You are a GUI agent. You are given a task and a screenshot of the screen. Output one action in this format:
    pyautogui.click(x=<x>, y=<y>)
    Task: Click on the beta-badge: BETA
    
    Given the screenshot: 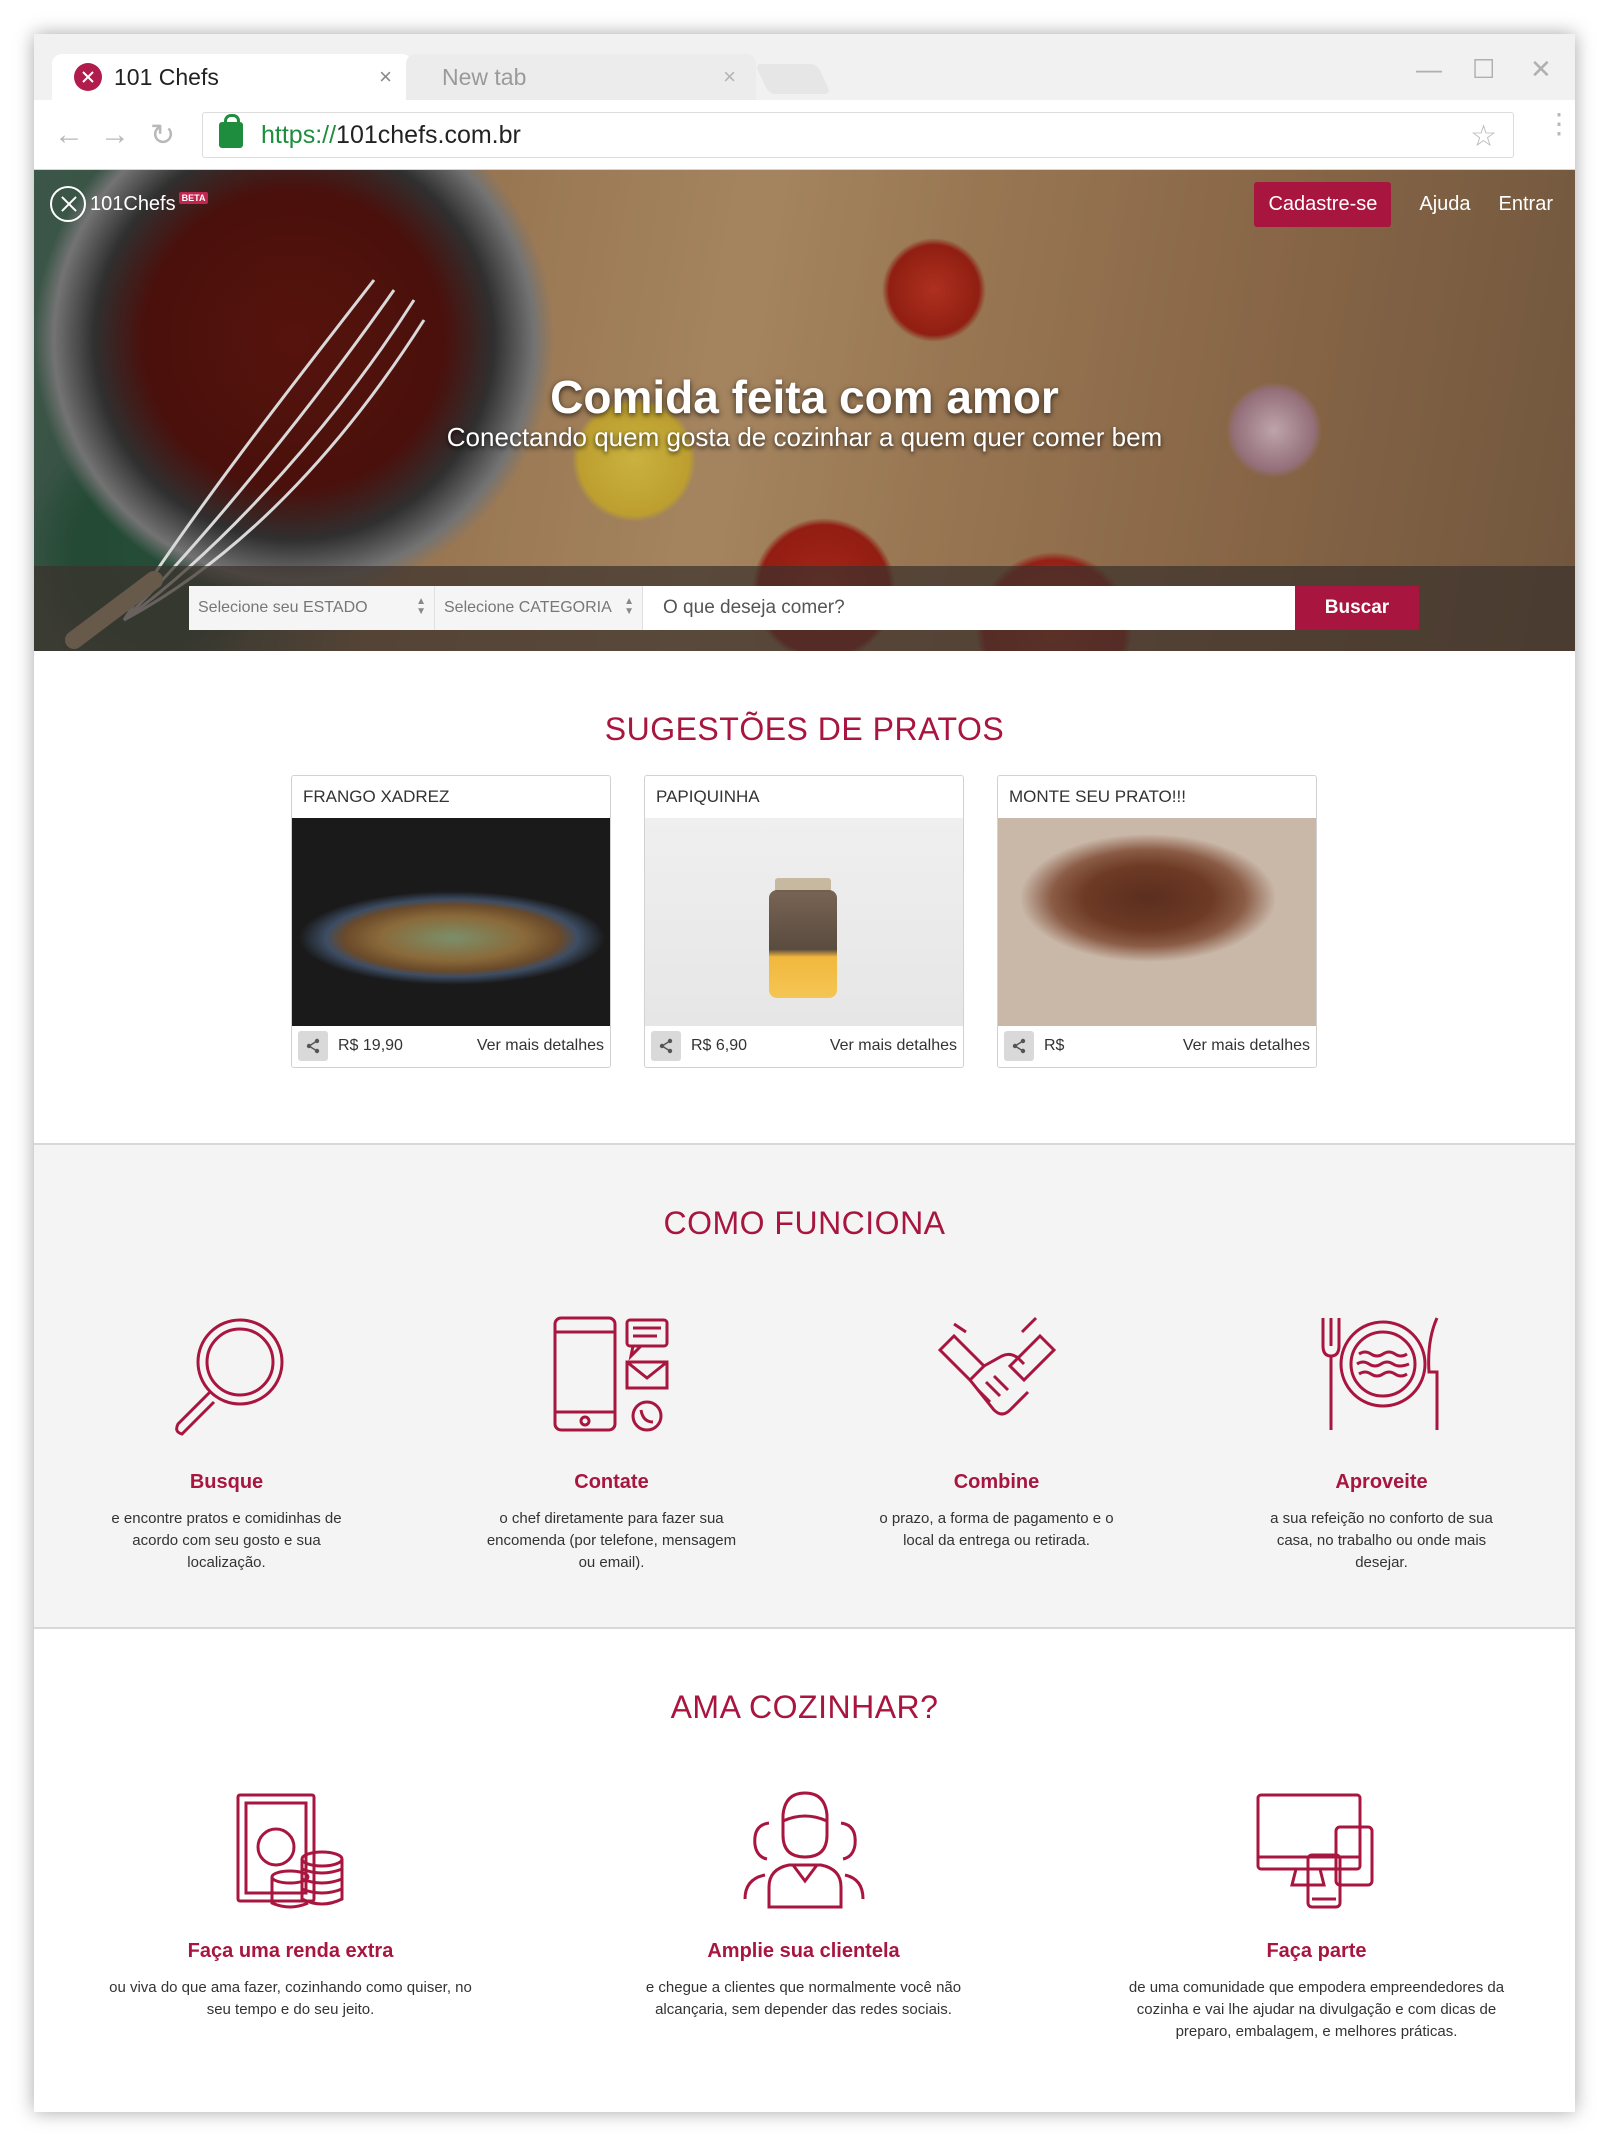 What is the action you would take?
    pyautogui.click(x=193, y=198)
    